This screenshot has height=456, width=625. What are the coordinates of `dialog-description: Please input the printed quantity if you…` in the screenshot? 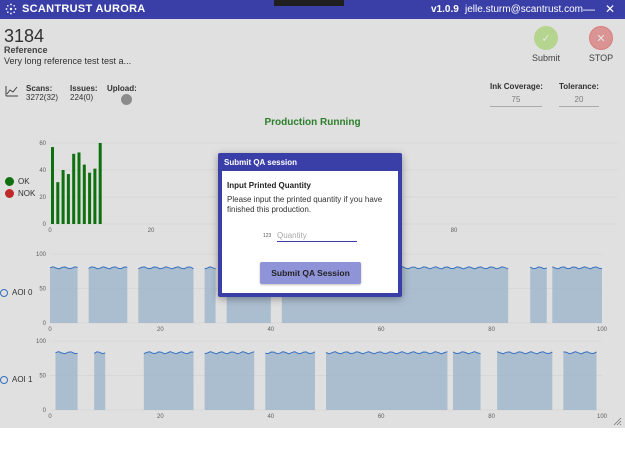 It's located at (305, 204).